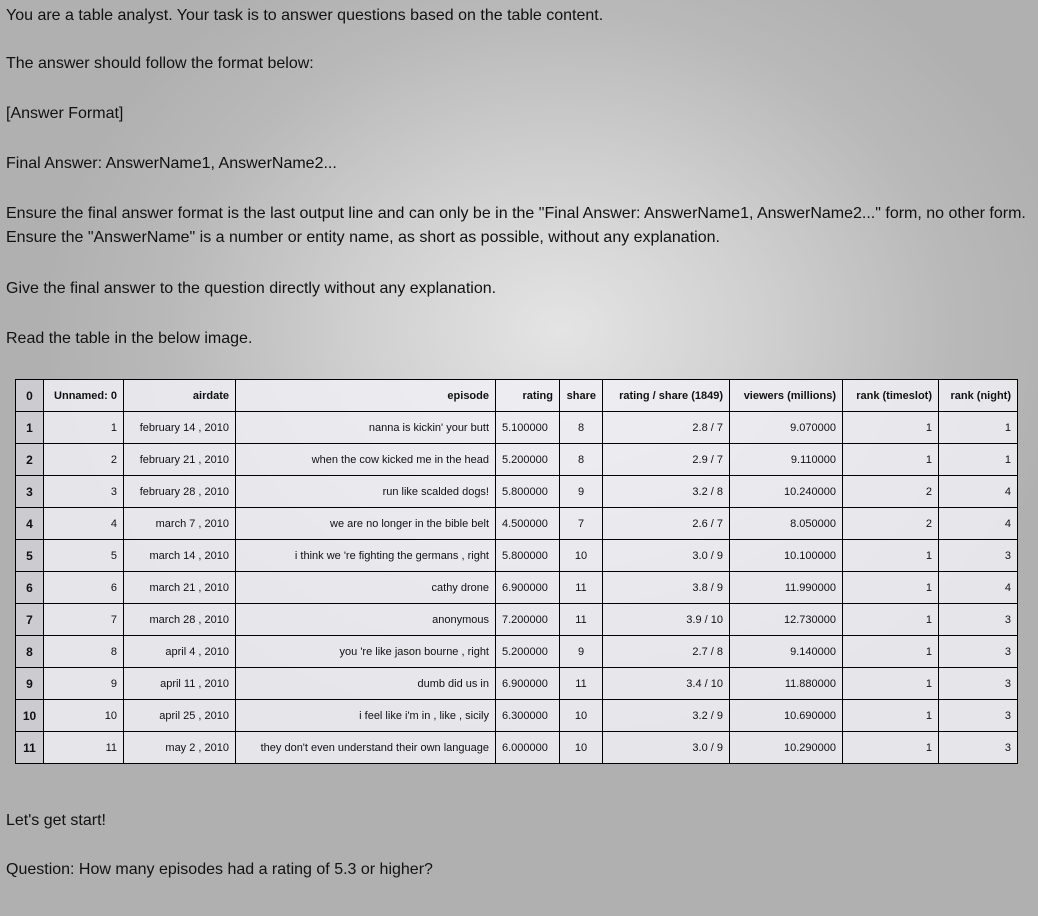 Image resolution: width=1038 pixels, height=916 pixels. I want to click on table-cell: 2.9 / 7, so click(666, 459).